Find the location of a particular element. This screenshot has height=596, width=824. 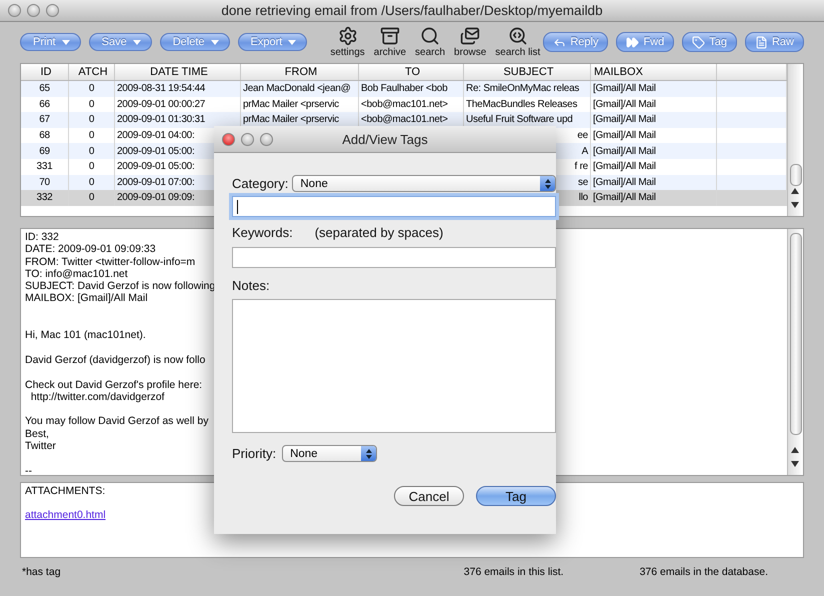

keywords-label: Keywords: is located at coordinates (262, 232).